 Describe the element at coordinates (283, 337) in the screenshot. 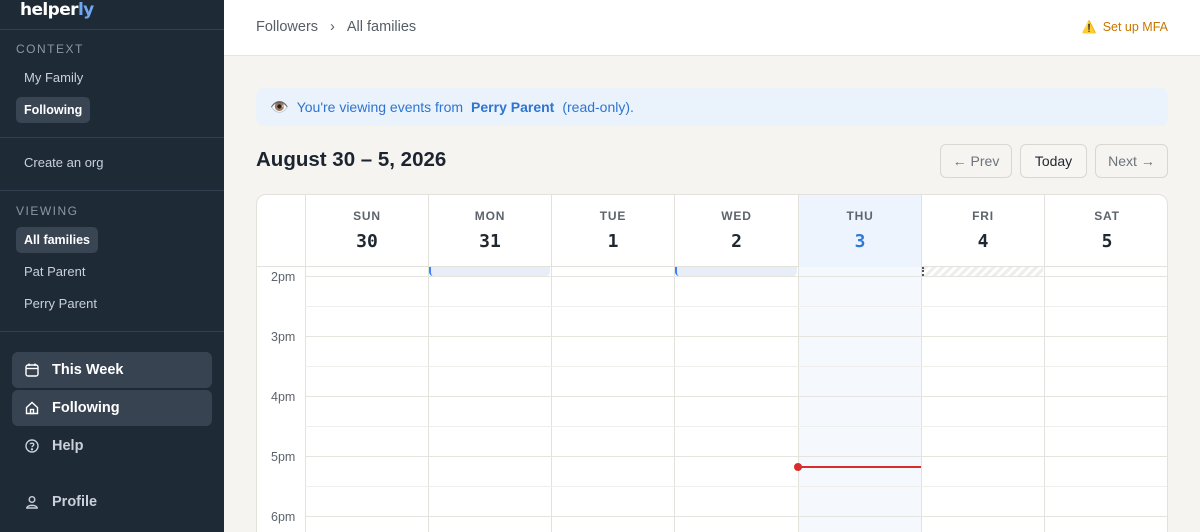

I see `time-label-3pm: 3pm` at that location.